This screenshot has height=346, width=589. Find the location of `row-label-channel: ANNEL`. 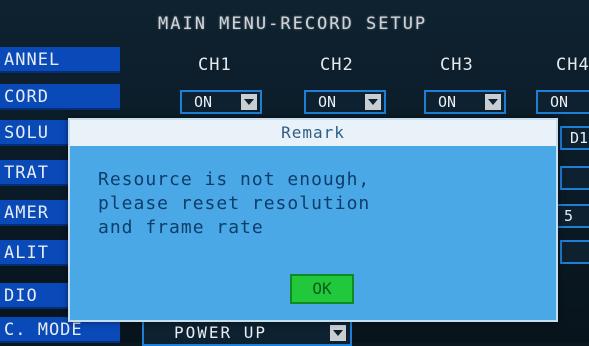

row-label-channel: ANNEL is located at coordinates (60, 60).